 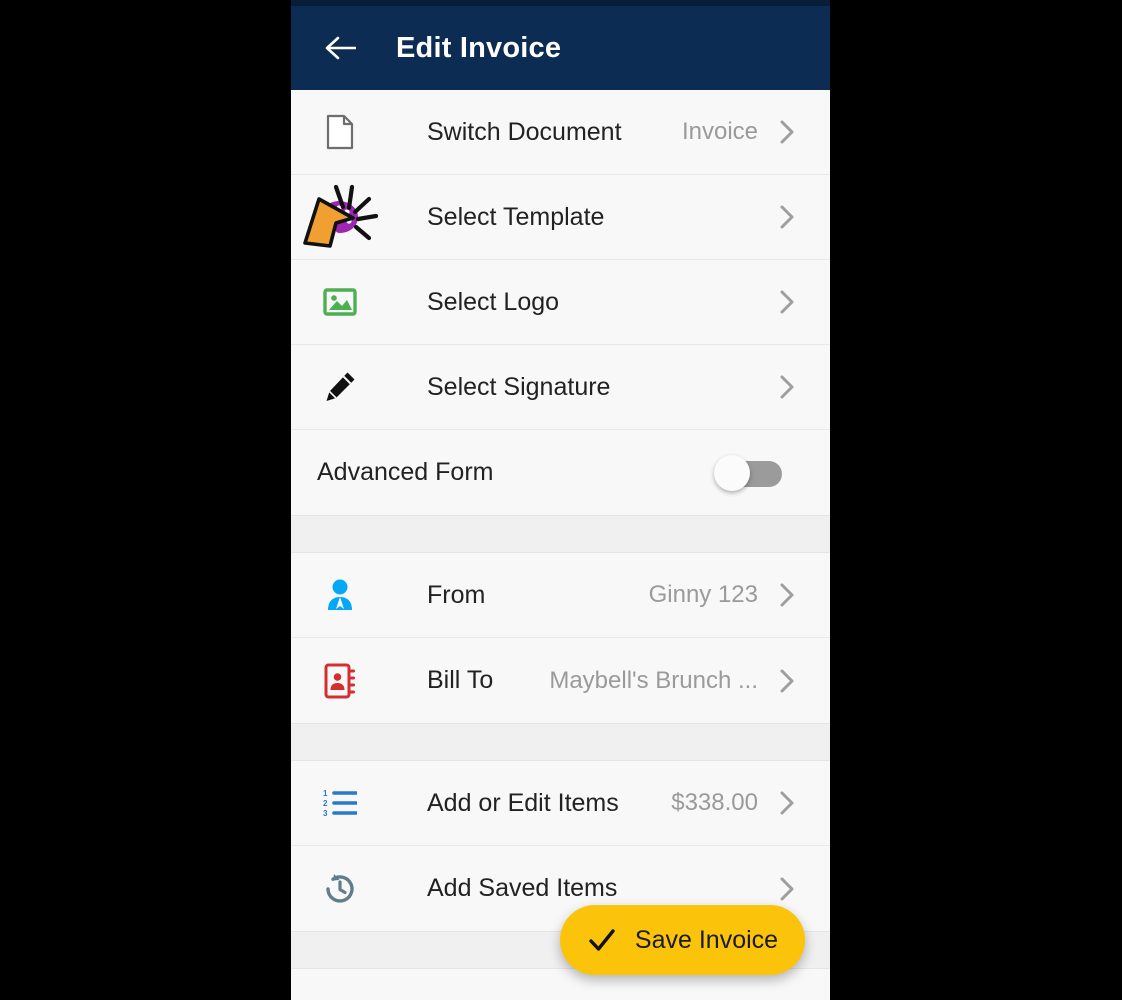 I want to click on svg-text: 1, so click(x=325, y=793).